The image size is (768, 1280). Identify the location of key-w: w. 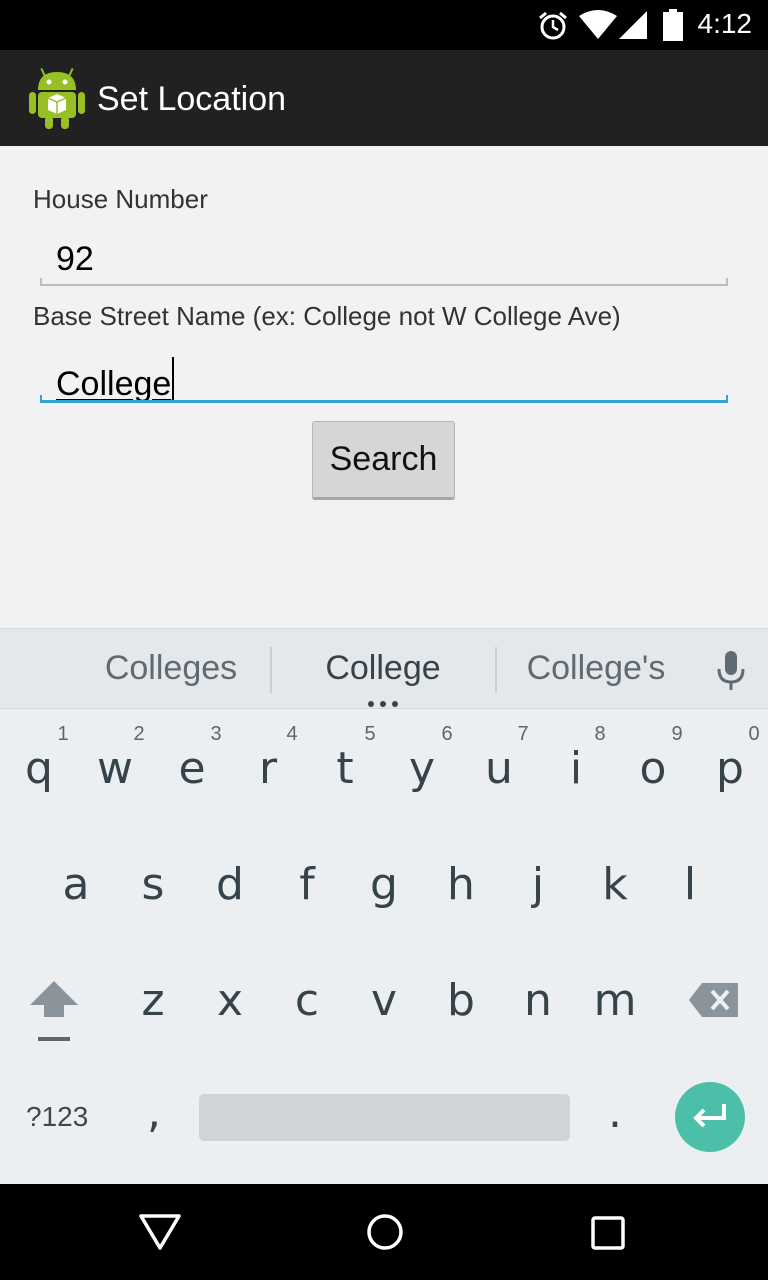
(115, 768).